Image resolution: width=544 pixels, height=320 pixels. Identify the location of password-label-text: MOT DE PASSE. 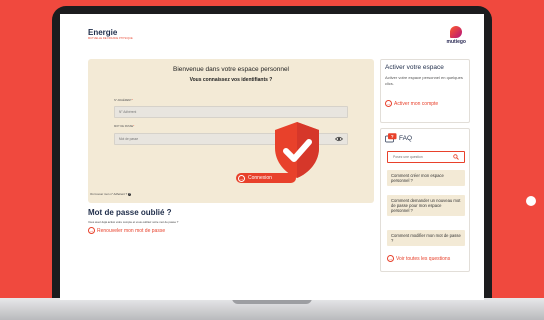
(124, 126).